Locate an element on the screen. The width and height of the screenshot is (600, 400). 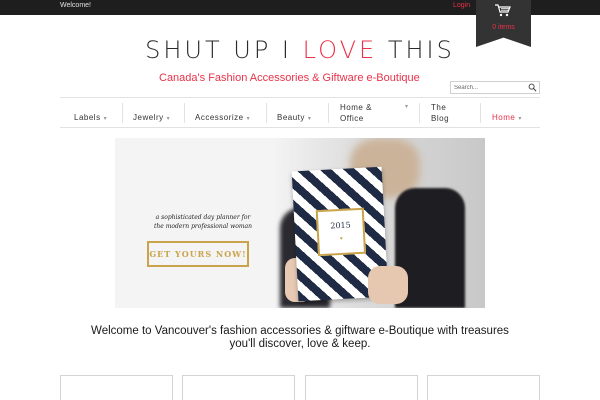
nav-item-label: Jewelry is located at coordinates (148, 117).